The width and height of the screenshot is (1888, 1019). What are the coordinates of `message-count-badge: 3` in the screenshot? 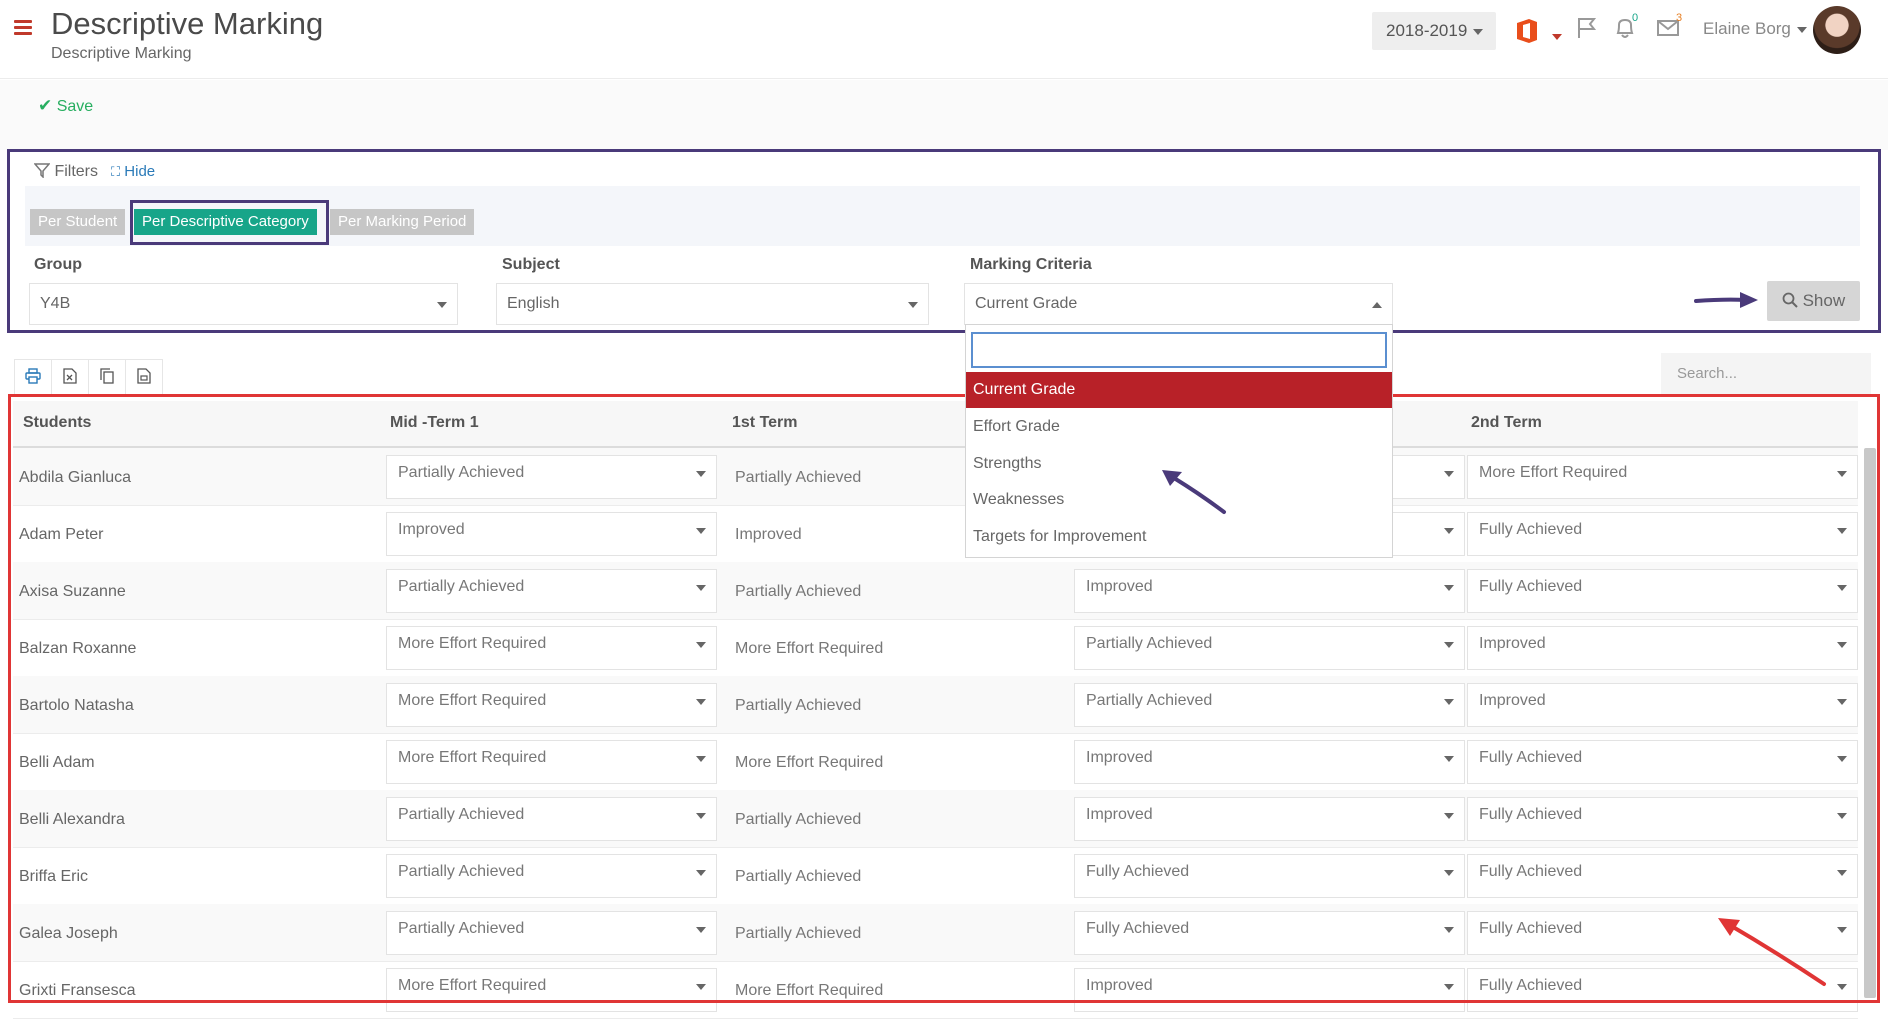 It's located at (1679, 18).